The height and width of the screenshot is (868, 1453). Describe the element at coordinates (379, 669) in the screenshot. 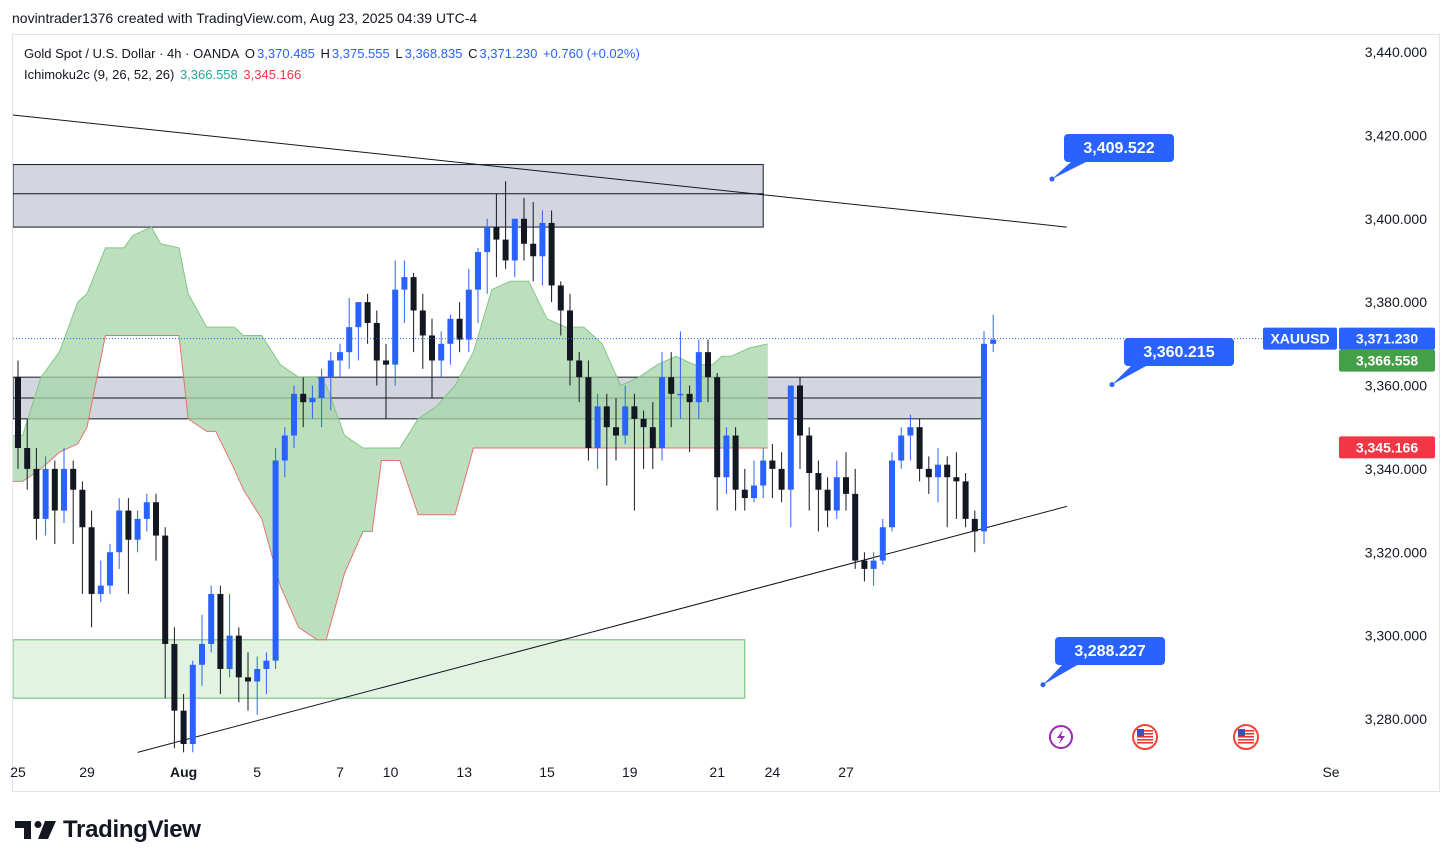

I see `support-zone` at that location.